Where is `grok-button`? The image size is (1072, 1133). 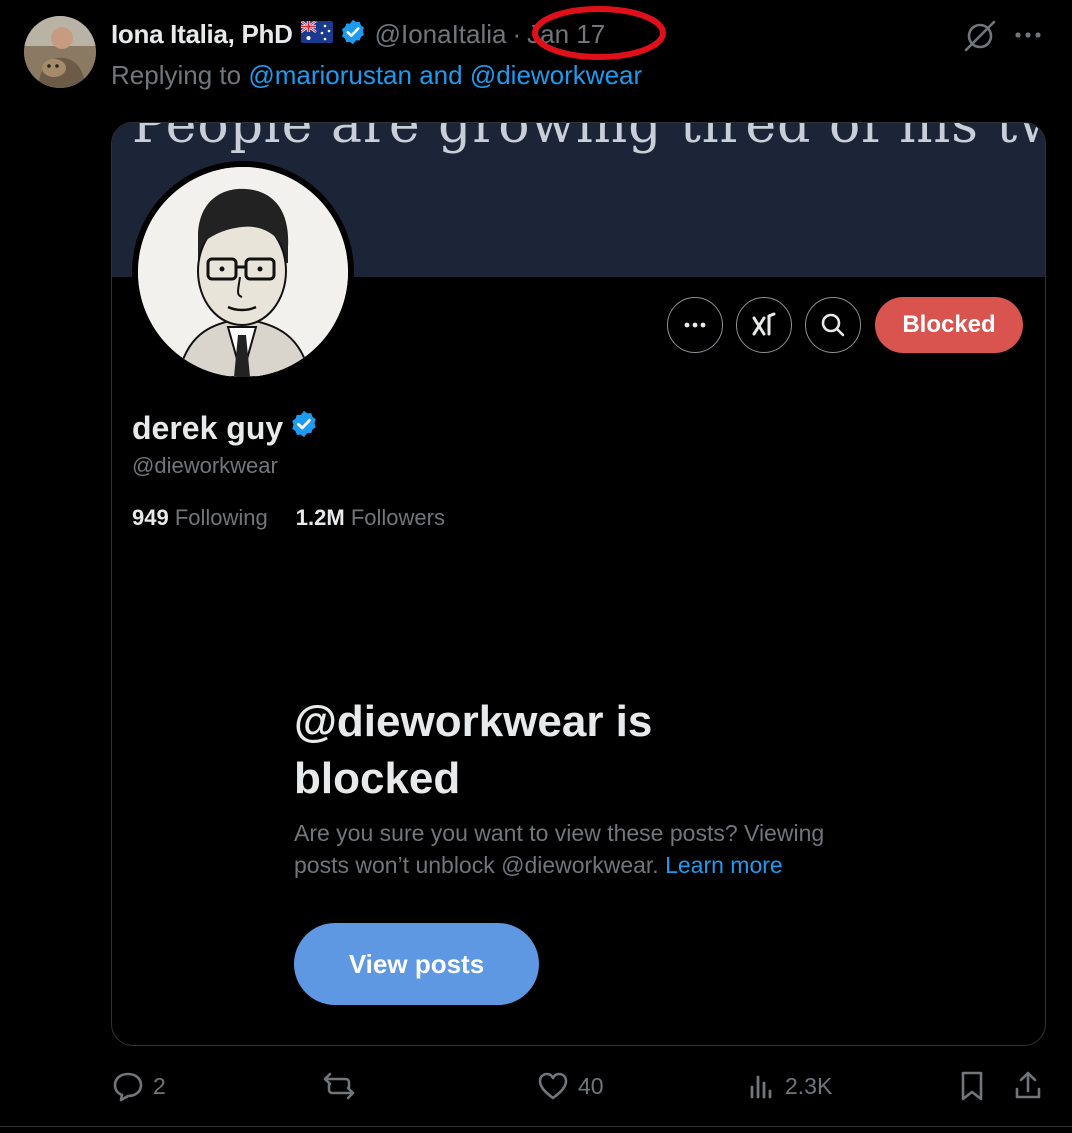 grok-button is located at coordinates (764, 325).